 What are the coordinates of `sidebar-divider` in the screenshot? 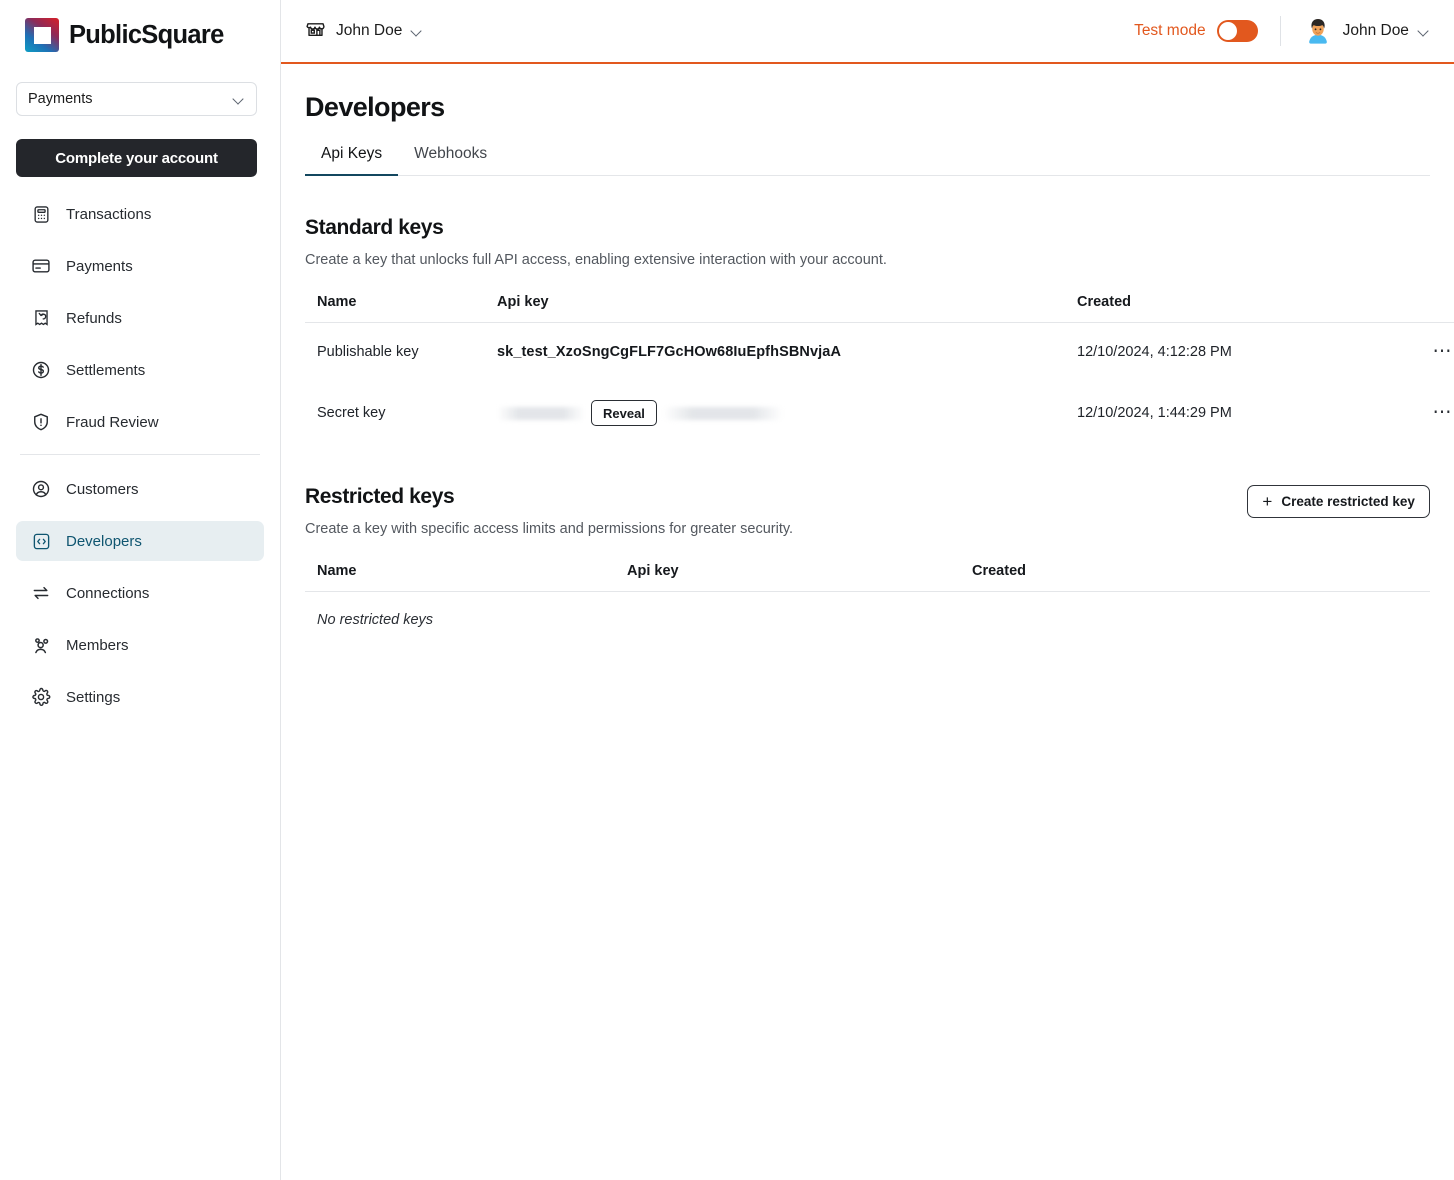 It's located at (140, 454).